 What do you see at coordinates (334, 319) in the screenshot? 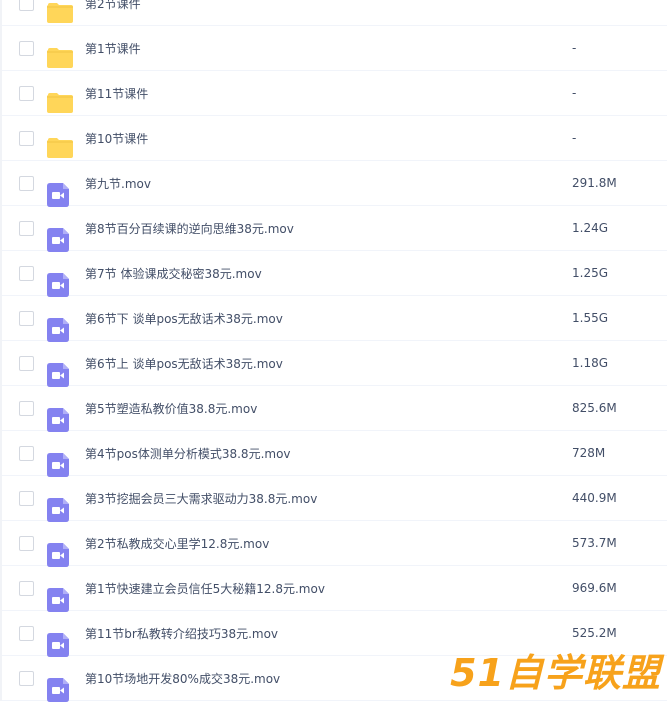
I see `file-row: 第6节下 谈单pos无敌话术38元.mov 1.55G` at bounding box center [334, 319].